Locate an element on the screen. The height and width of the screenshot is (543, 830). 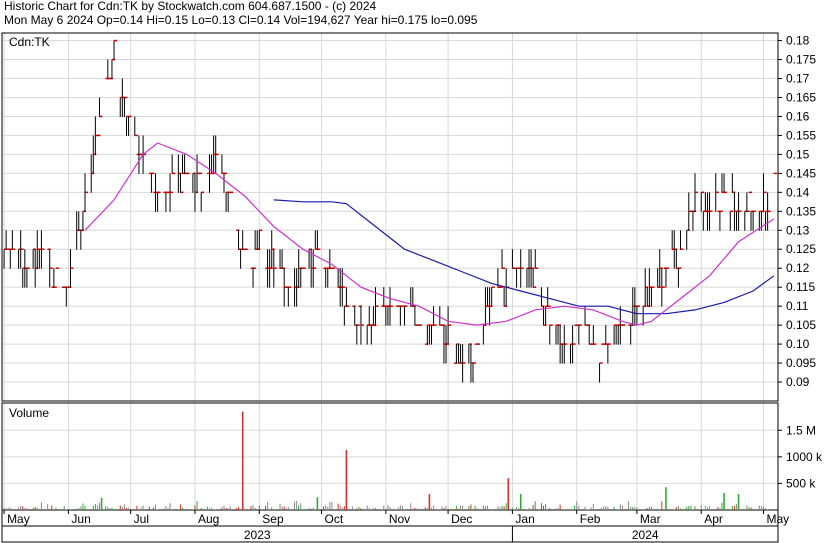
price-tick-label: 0.09 is located at coordinates (798, 382).